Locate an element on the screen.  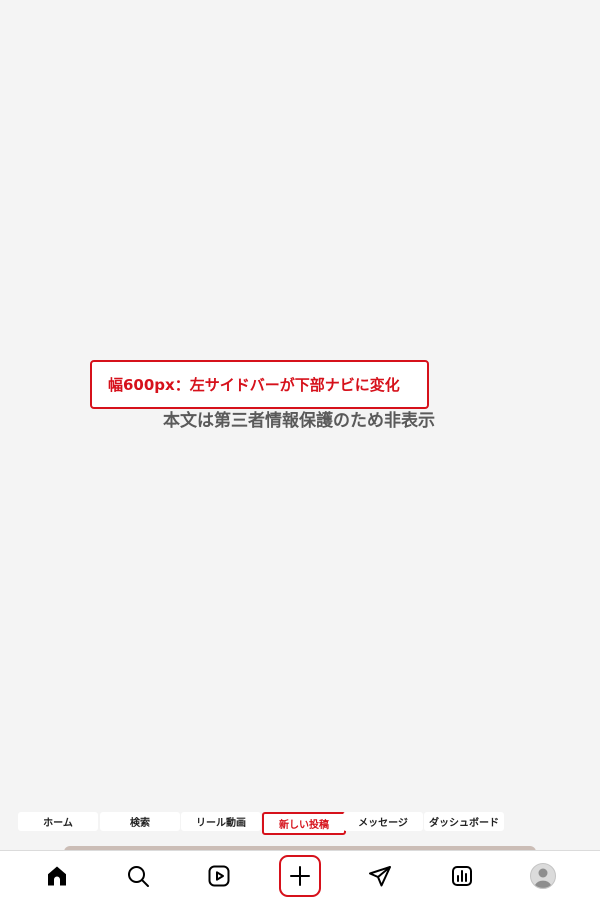
nav-label-new-post: 新しい投稿 is located at coordinates (304, 823).